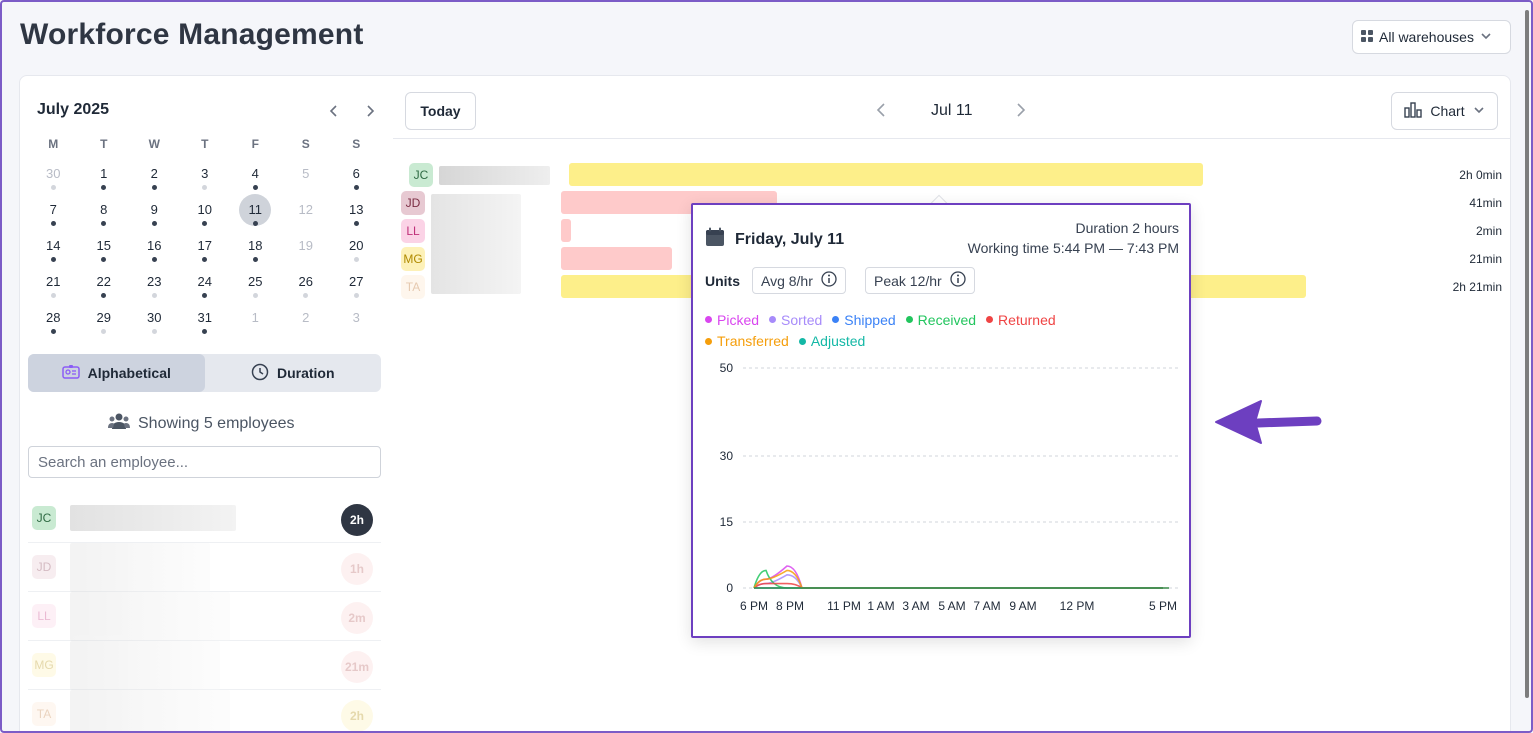 The height and width of the screenshot is (733, 1533). I want to click on employee-list-item: TA 2h, so click(204, 711).